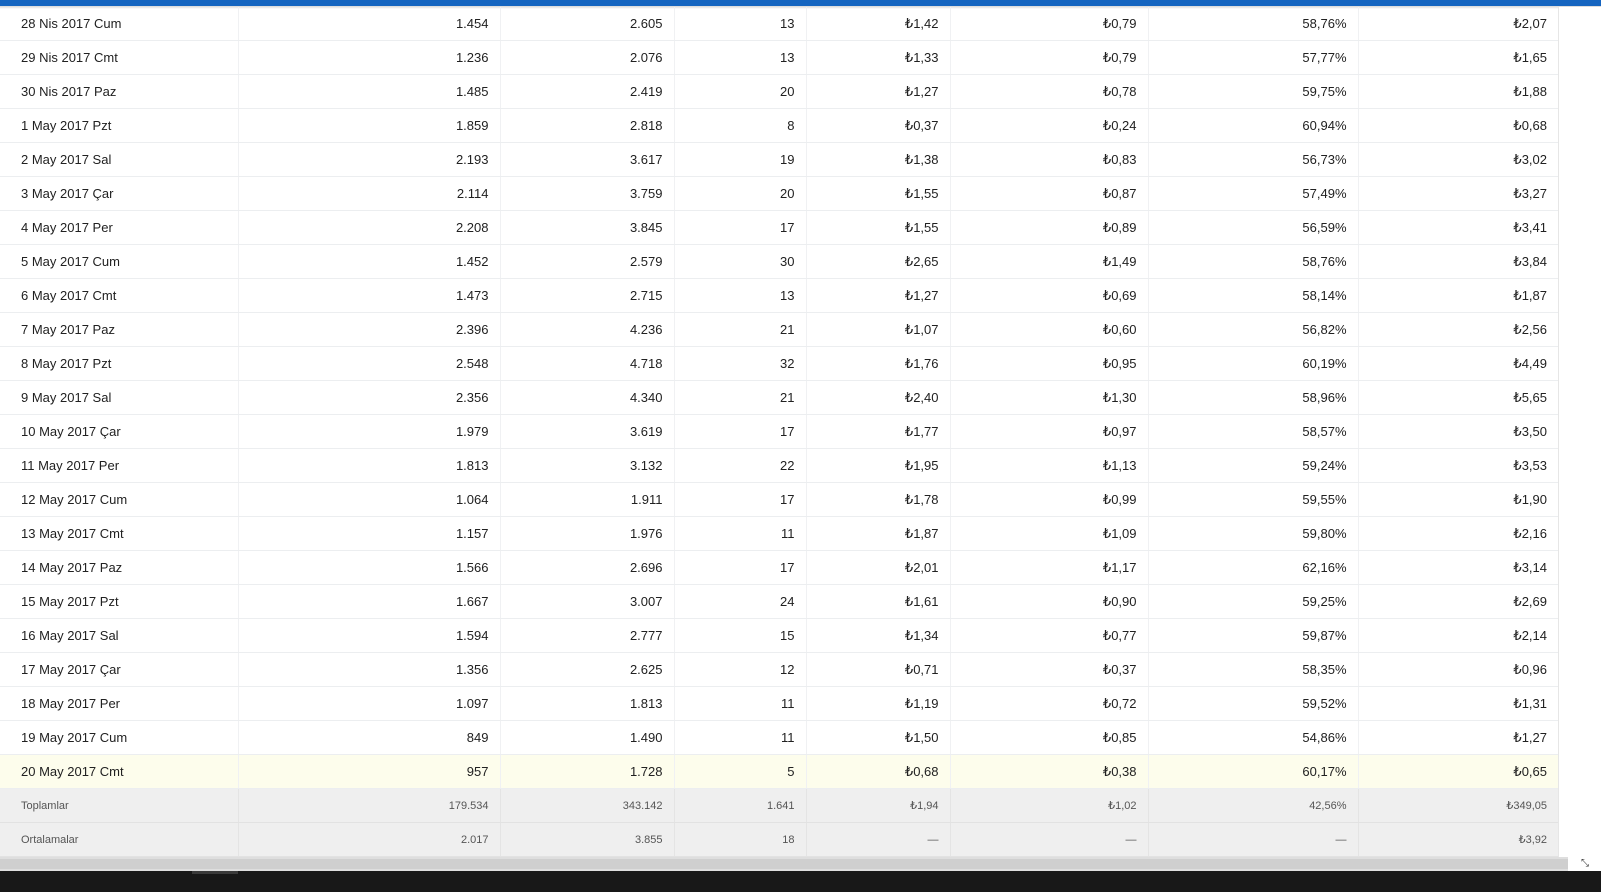 The image size is (1601, 892). Describe the element at coordinates (1458, 465) in the screenshot. I see `col7-cell: ₺3,53` at that location.